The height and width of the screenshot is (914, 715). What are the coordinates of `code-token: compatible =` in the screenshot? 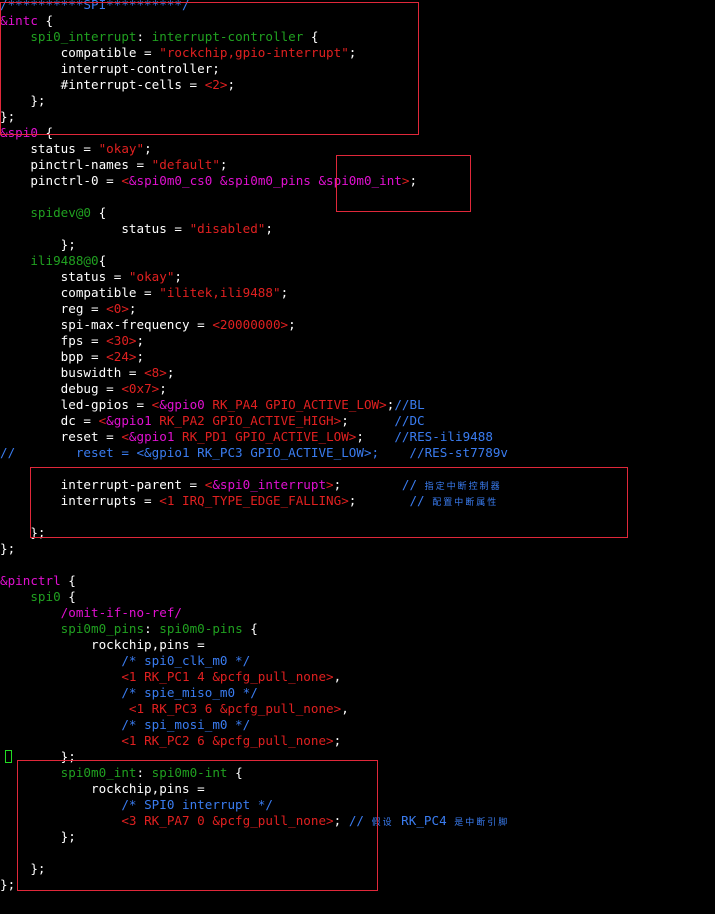 It's located at (80, 292).